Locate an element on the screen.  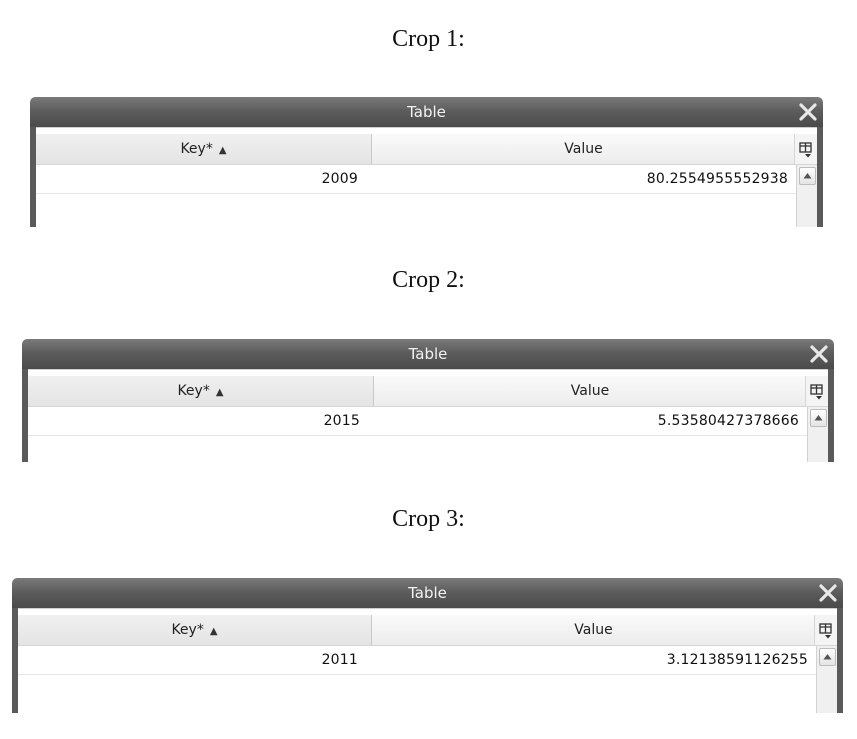
crop-caption: Crop 1: is located at coordinates (428, 39).